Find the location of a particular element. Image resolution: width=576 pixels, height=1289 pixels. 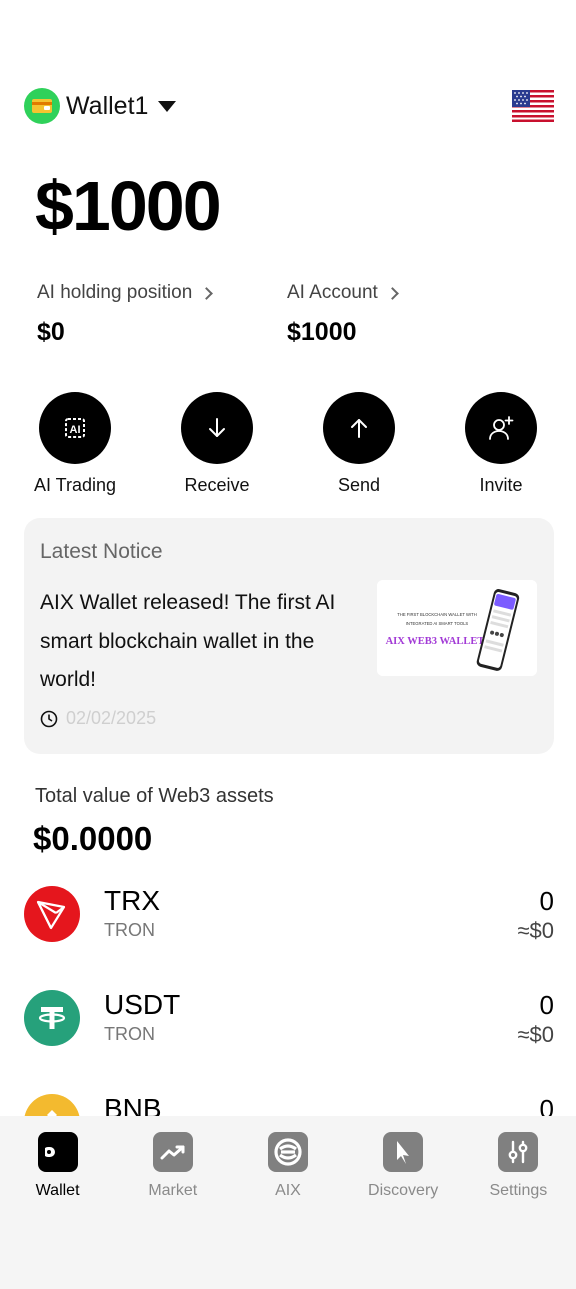

tab-discovery: Discovery is located at coordinates (403, 1210).